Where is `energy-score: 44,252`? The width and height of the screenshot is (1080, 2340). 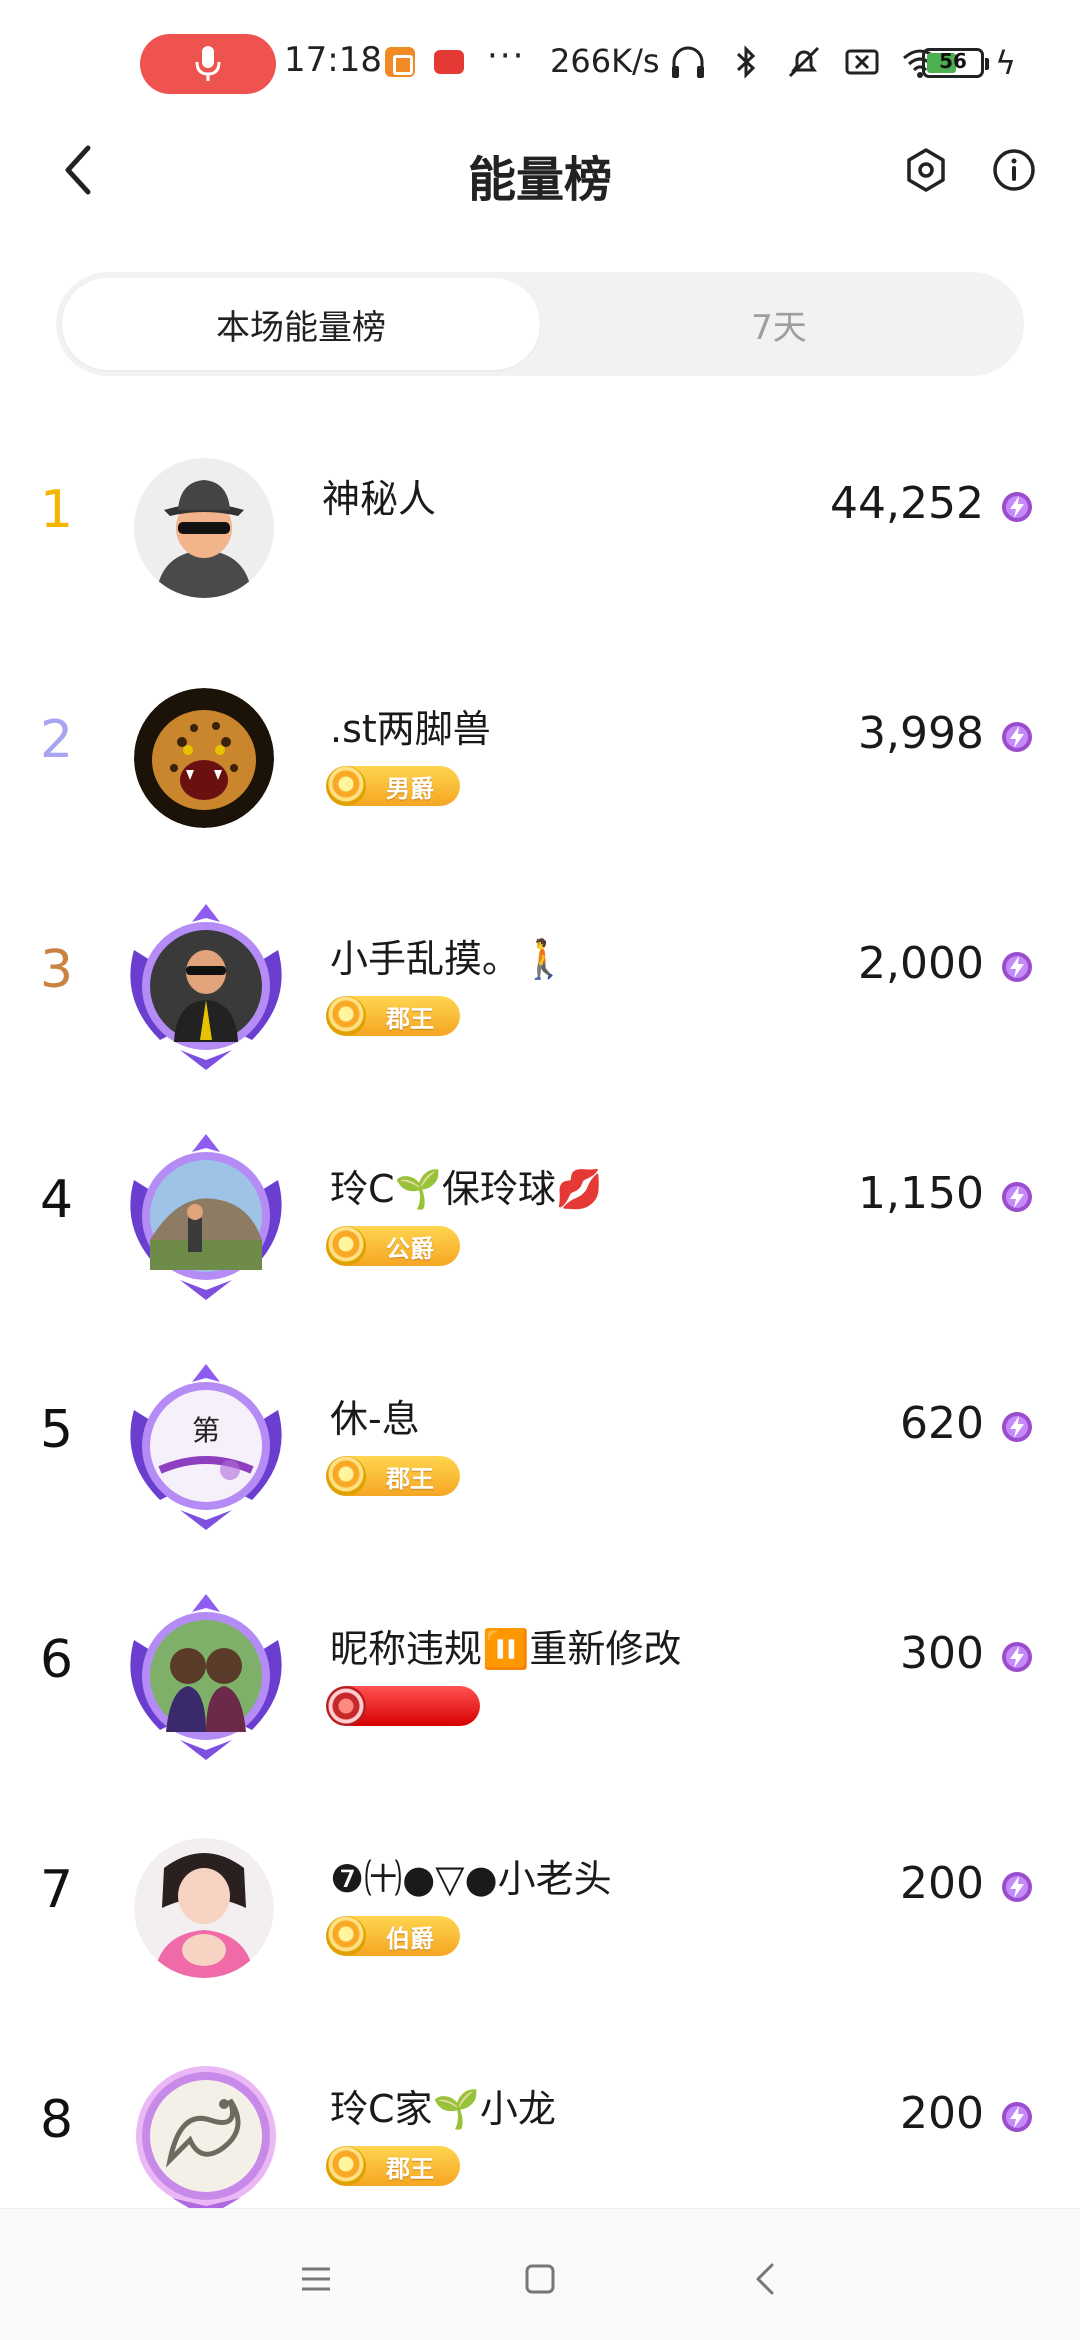 energy-score: 44,252 is located at coordinates (907, 503).